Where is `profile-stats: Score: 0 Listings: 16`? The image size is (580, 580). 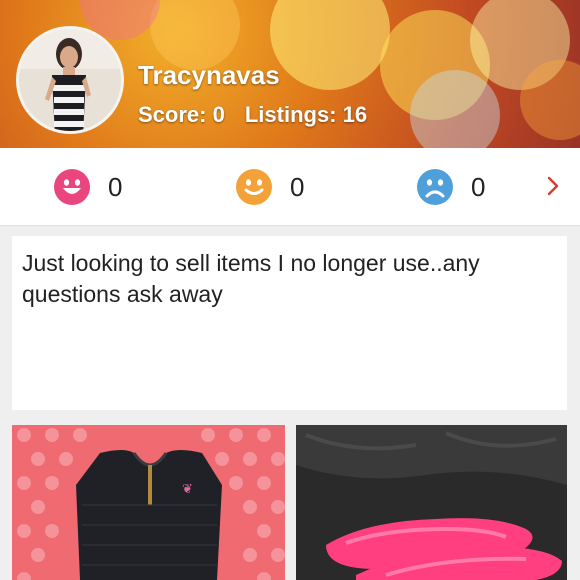
profile-stats: Score: 0 Listings: 16 is located at coordinates (252, 115).